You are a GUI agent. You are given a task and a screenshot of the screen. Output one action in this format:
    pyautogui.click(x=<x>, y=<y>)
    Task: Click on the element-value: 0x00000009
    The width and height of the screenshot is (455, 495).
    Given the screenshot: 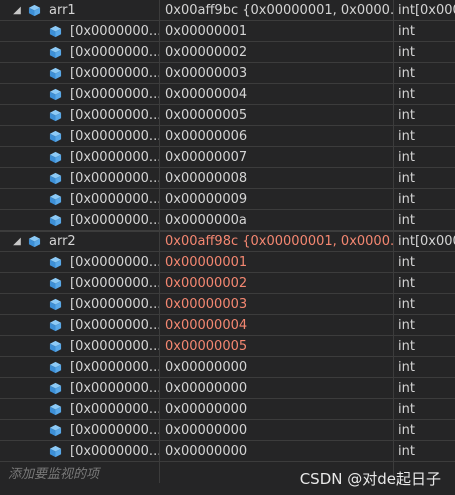 What is the action you would take?
    pyautogui.click(x=277, y=199)
    